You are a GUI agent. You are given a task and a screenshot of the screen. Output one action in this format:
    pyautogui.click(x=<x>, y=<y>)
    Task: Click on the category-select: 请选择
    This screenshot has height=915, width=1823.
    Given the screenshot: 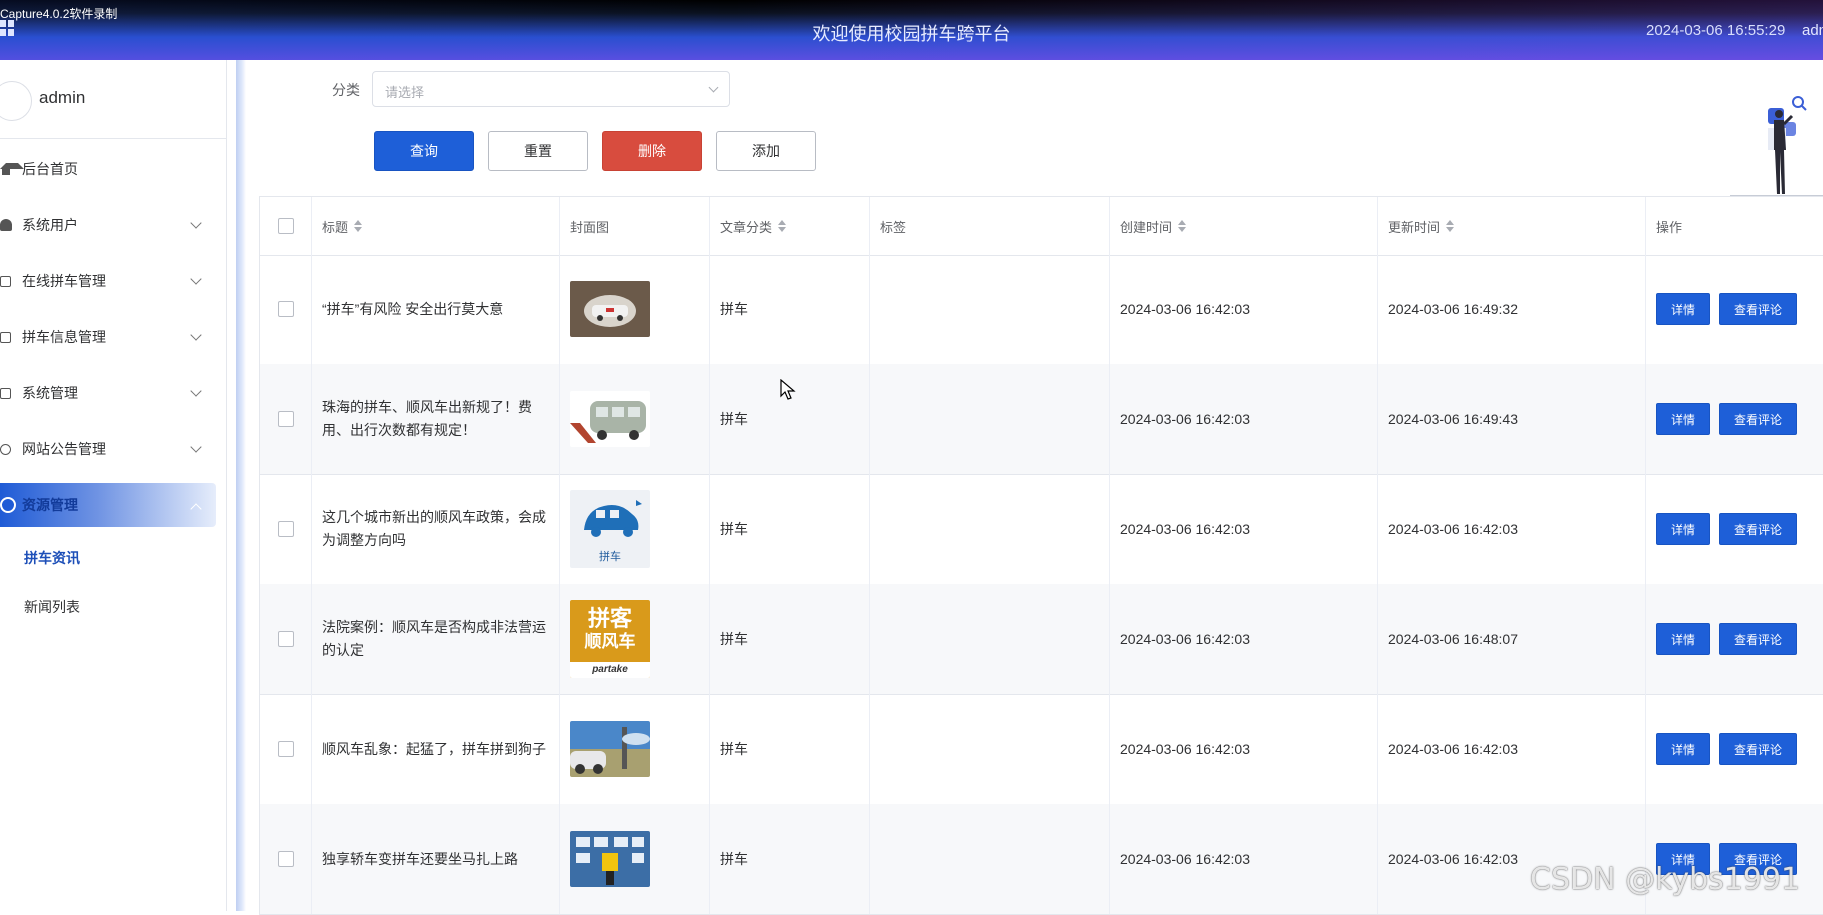 What is the action you would take?
    pyautogui.click(x=551, y=89)
    